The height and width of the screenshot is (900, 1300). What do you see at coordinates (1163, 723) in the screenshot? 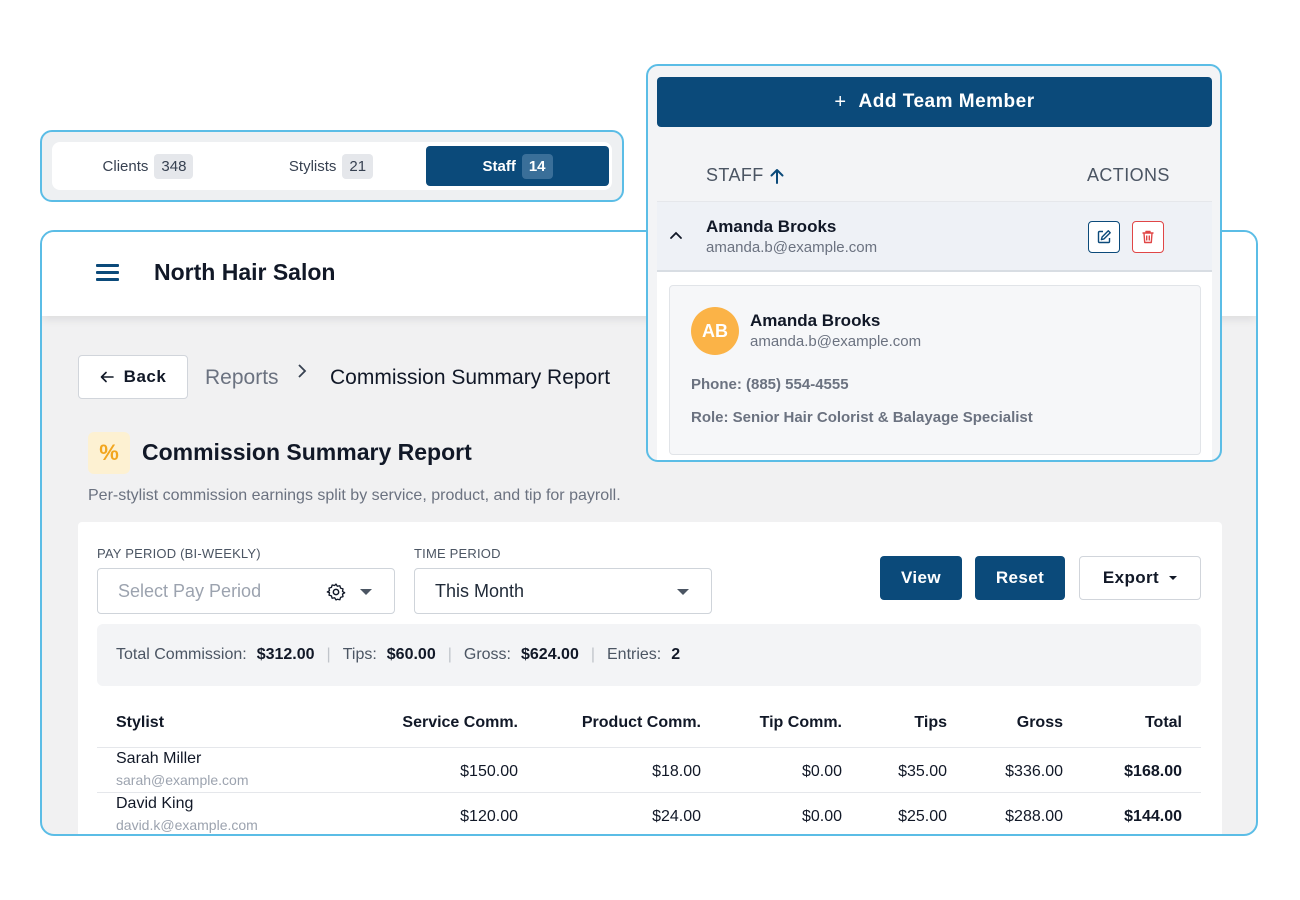
I see `col-total: Total` at bounding box center [1163, 723].